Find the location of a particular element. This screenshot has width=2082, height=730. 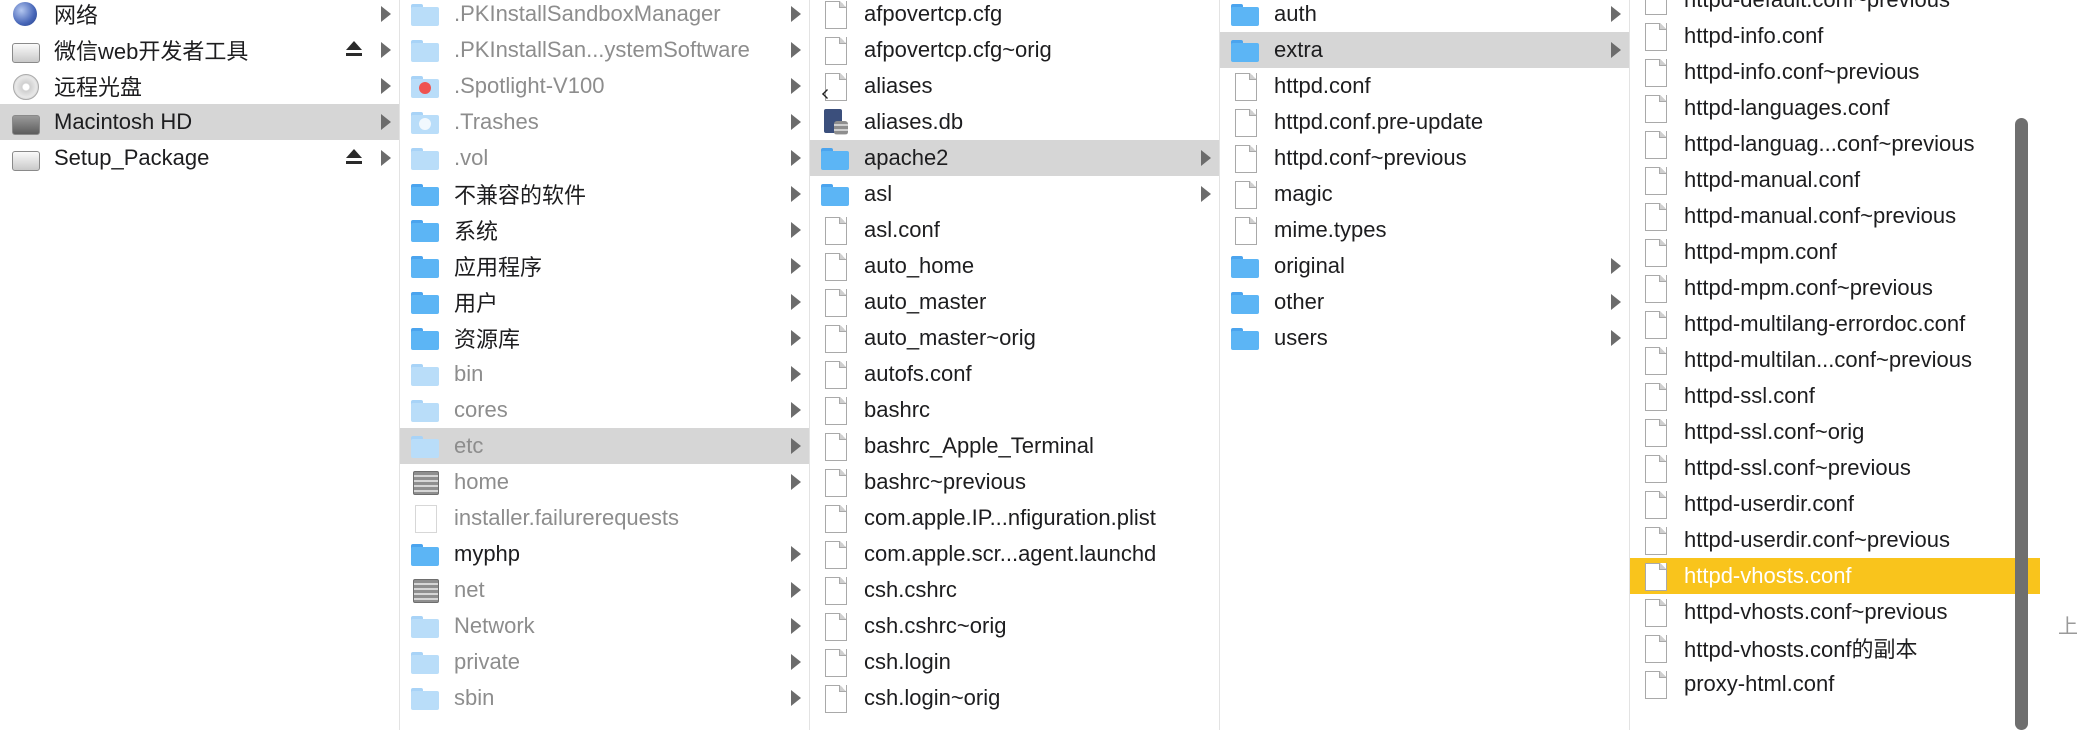

list-item: aliases.db is located at coordinates (1014, 122).